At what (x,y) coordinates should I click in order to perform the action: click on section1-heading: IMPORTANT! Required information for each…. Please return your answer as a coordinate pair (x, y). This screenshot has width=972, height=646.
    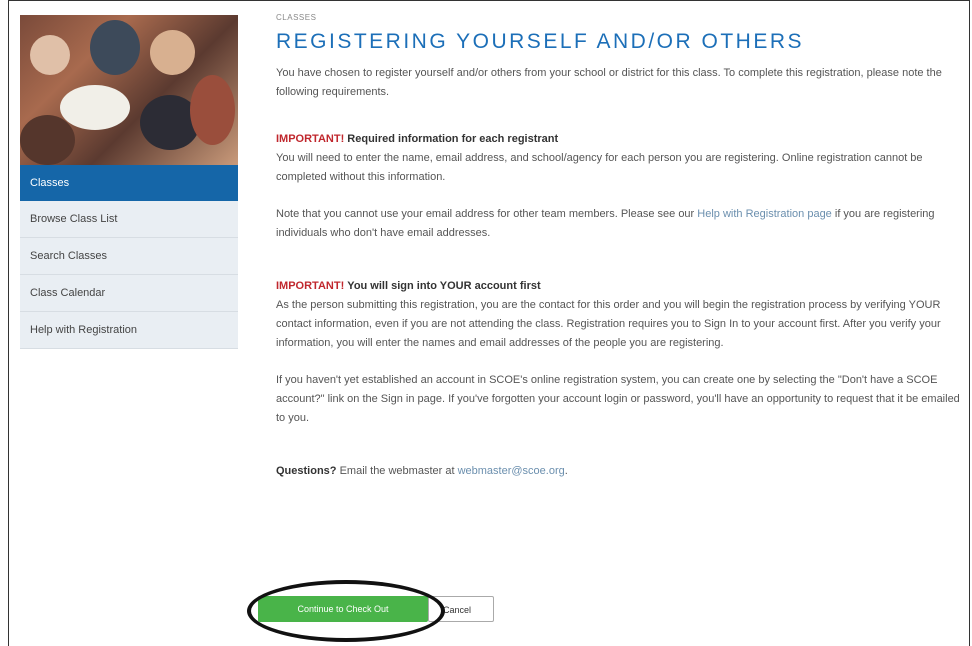
    Looking at the image, I should click on (621, 139).